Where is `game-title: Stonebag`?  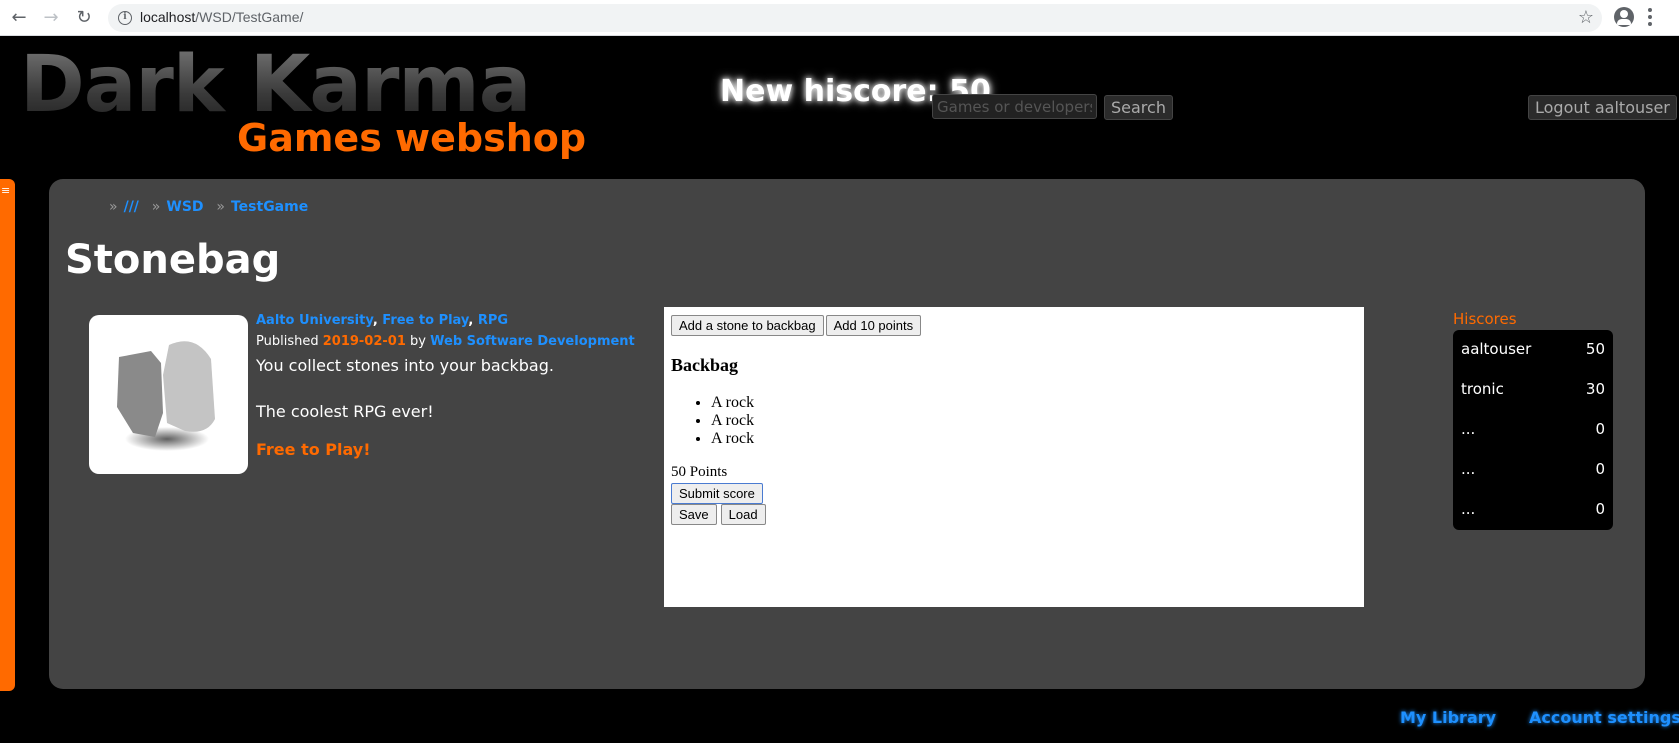 game-title: Stonebag is located at coordinates (173, 260).